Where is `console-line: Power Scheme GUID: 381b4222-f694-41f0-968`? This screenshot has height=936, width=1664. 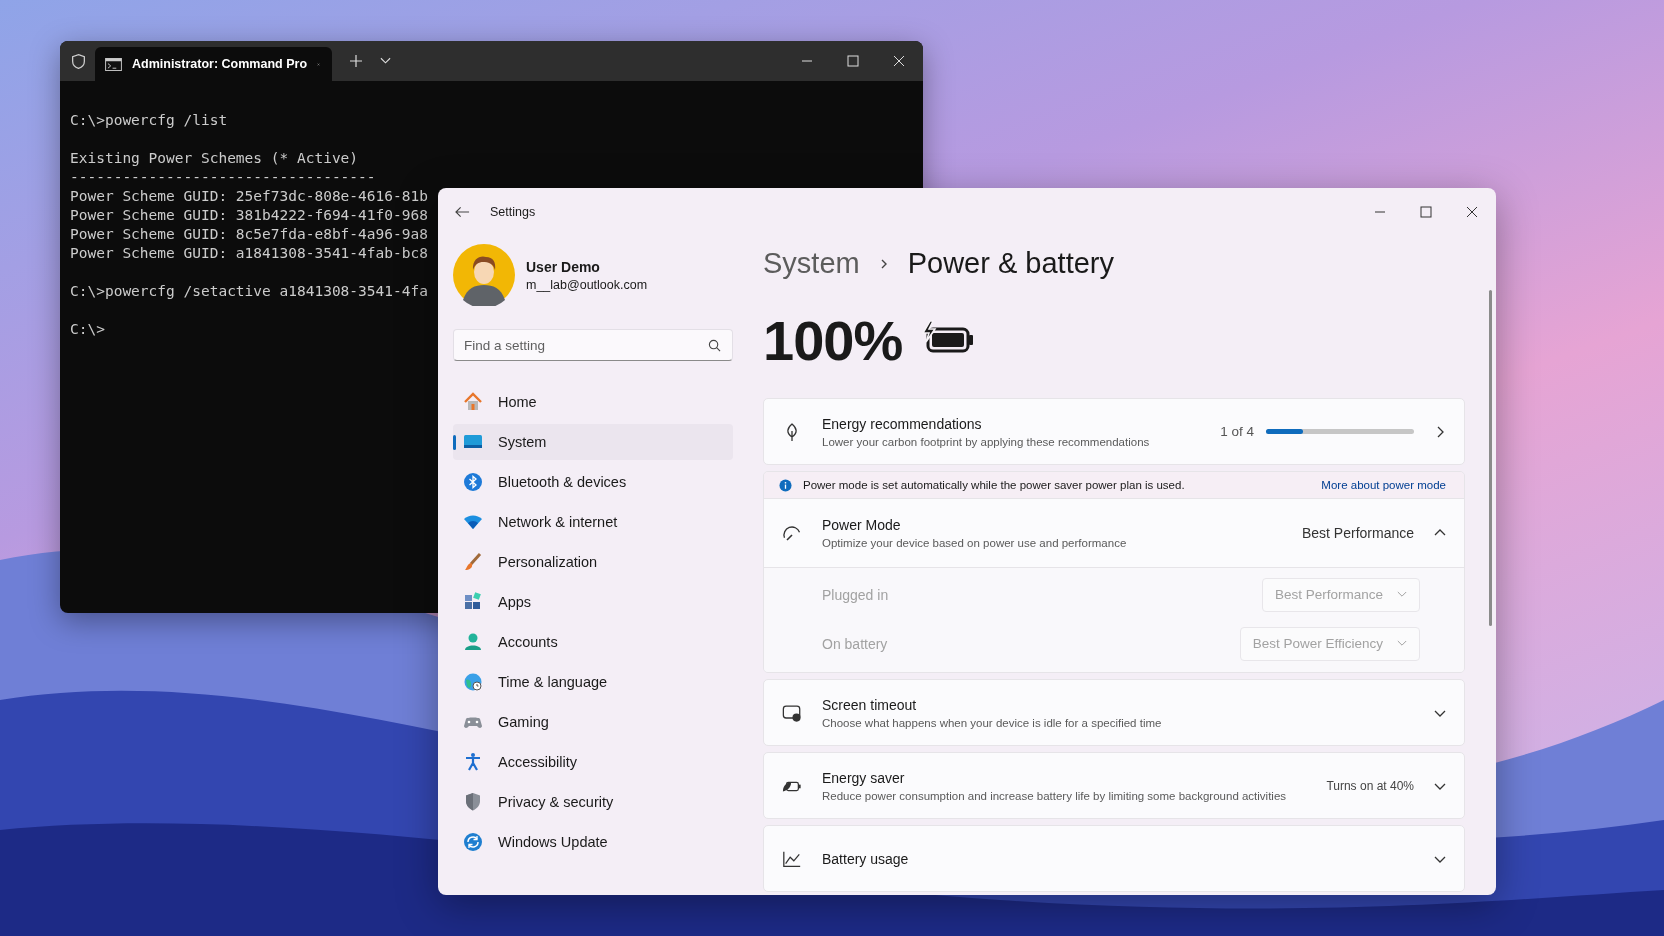 console-line: Power Scheme GUID: 381b4222-f694-41f0-968 is located at coordinates (249, 215).